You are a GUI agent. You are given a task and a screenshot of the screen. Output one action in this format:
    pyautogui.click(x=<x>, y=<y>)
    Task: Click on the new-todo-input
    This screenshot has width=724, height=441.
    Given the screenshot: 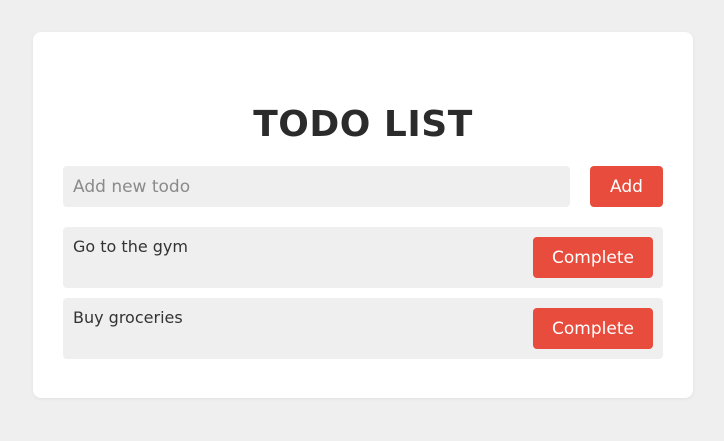 What is the action you would take?
    pyautogui.click(x=316, y=186)
    